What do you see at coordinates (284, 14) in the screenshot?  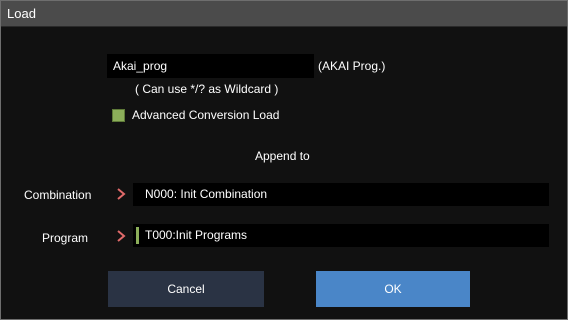 I see `title-bar: Load` at bounding box center [284, 14].